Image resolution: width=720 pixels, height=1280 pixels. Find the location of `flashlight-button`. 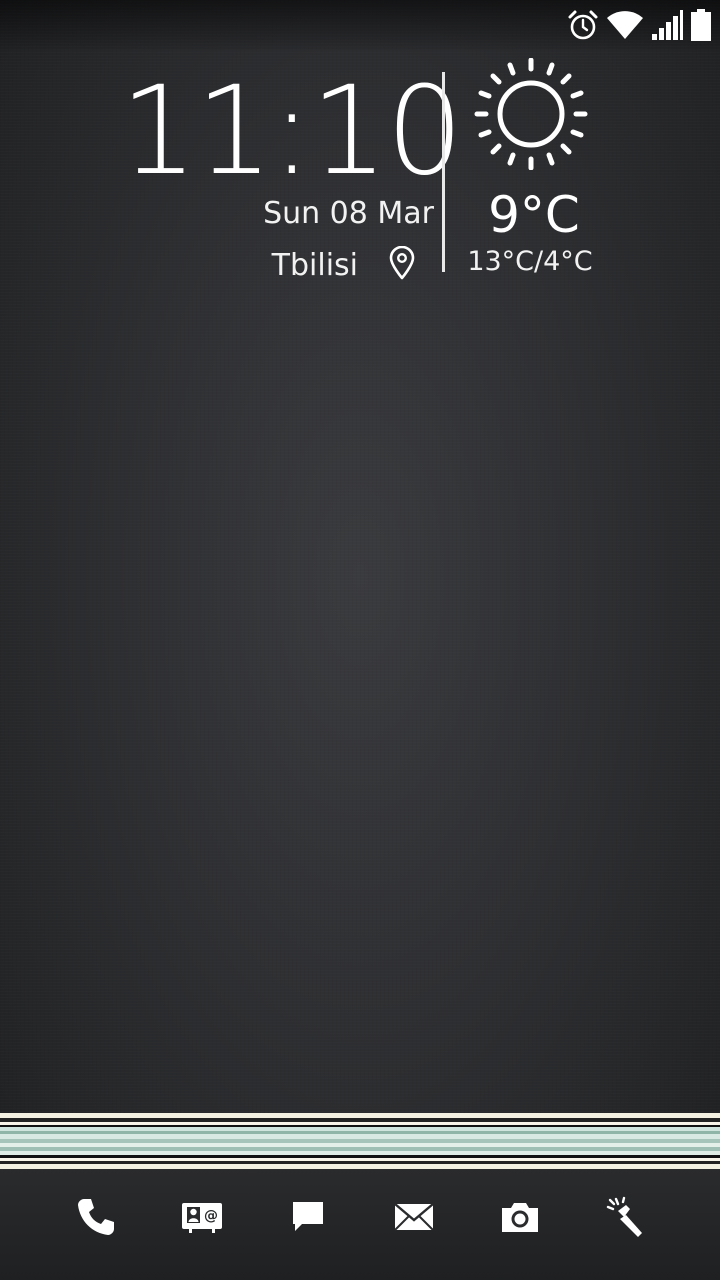

flashlight-button is located at coordinates (626, 1219).